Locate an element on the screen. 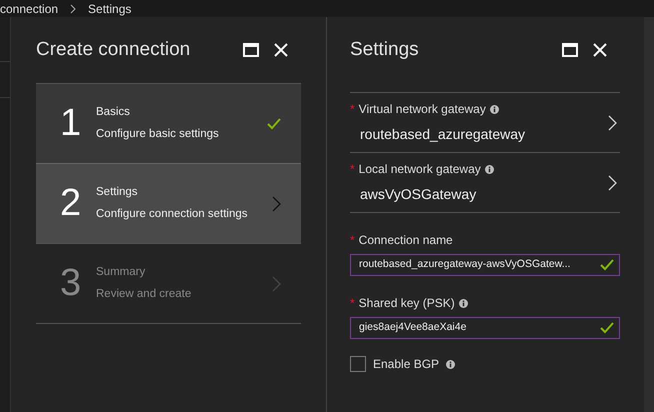  gateway-picker: * Virtual network gateway routebased_azuregateway is located at coordinates (485, 123).